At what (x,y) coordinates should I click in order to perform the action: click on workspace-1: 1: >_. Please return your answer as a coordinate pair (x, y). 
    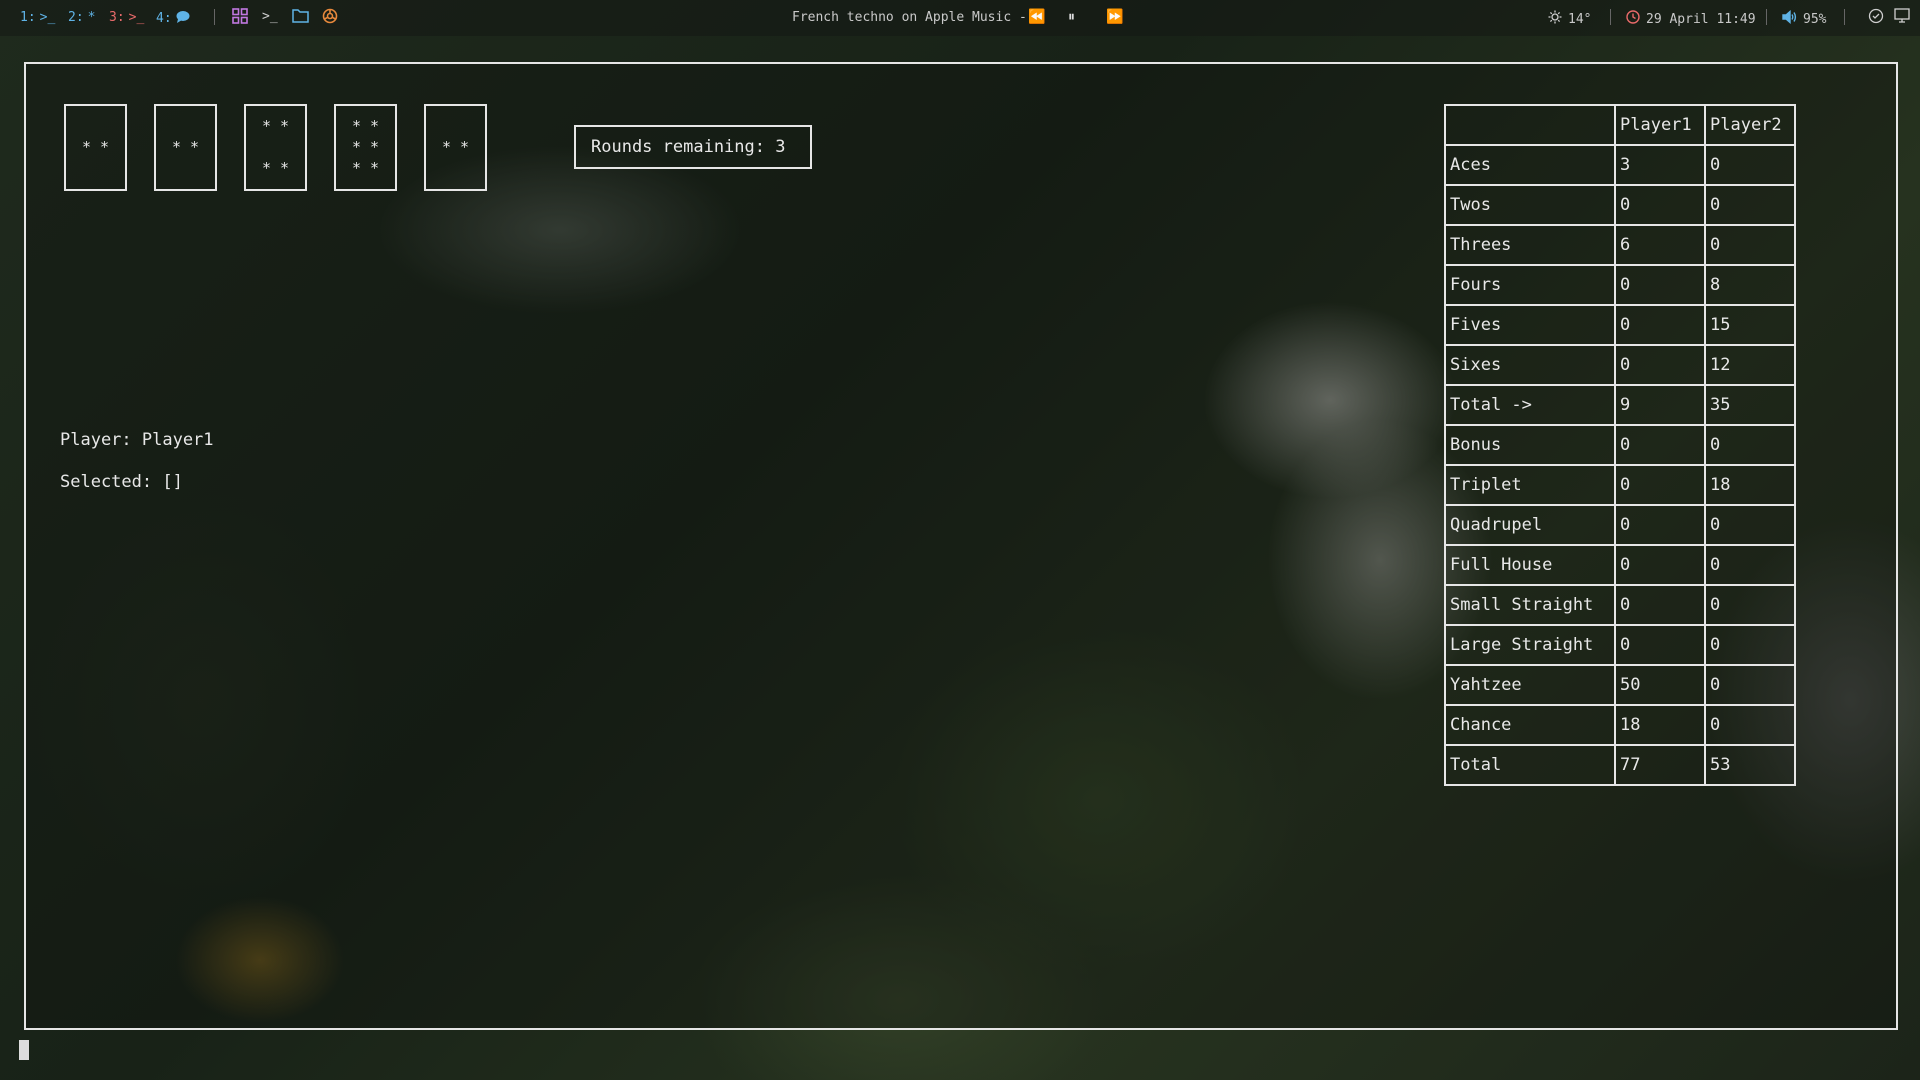
    Looking at the image, I should click on (37, 17).